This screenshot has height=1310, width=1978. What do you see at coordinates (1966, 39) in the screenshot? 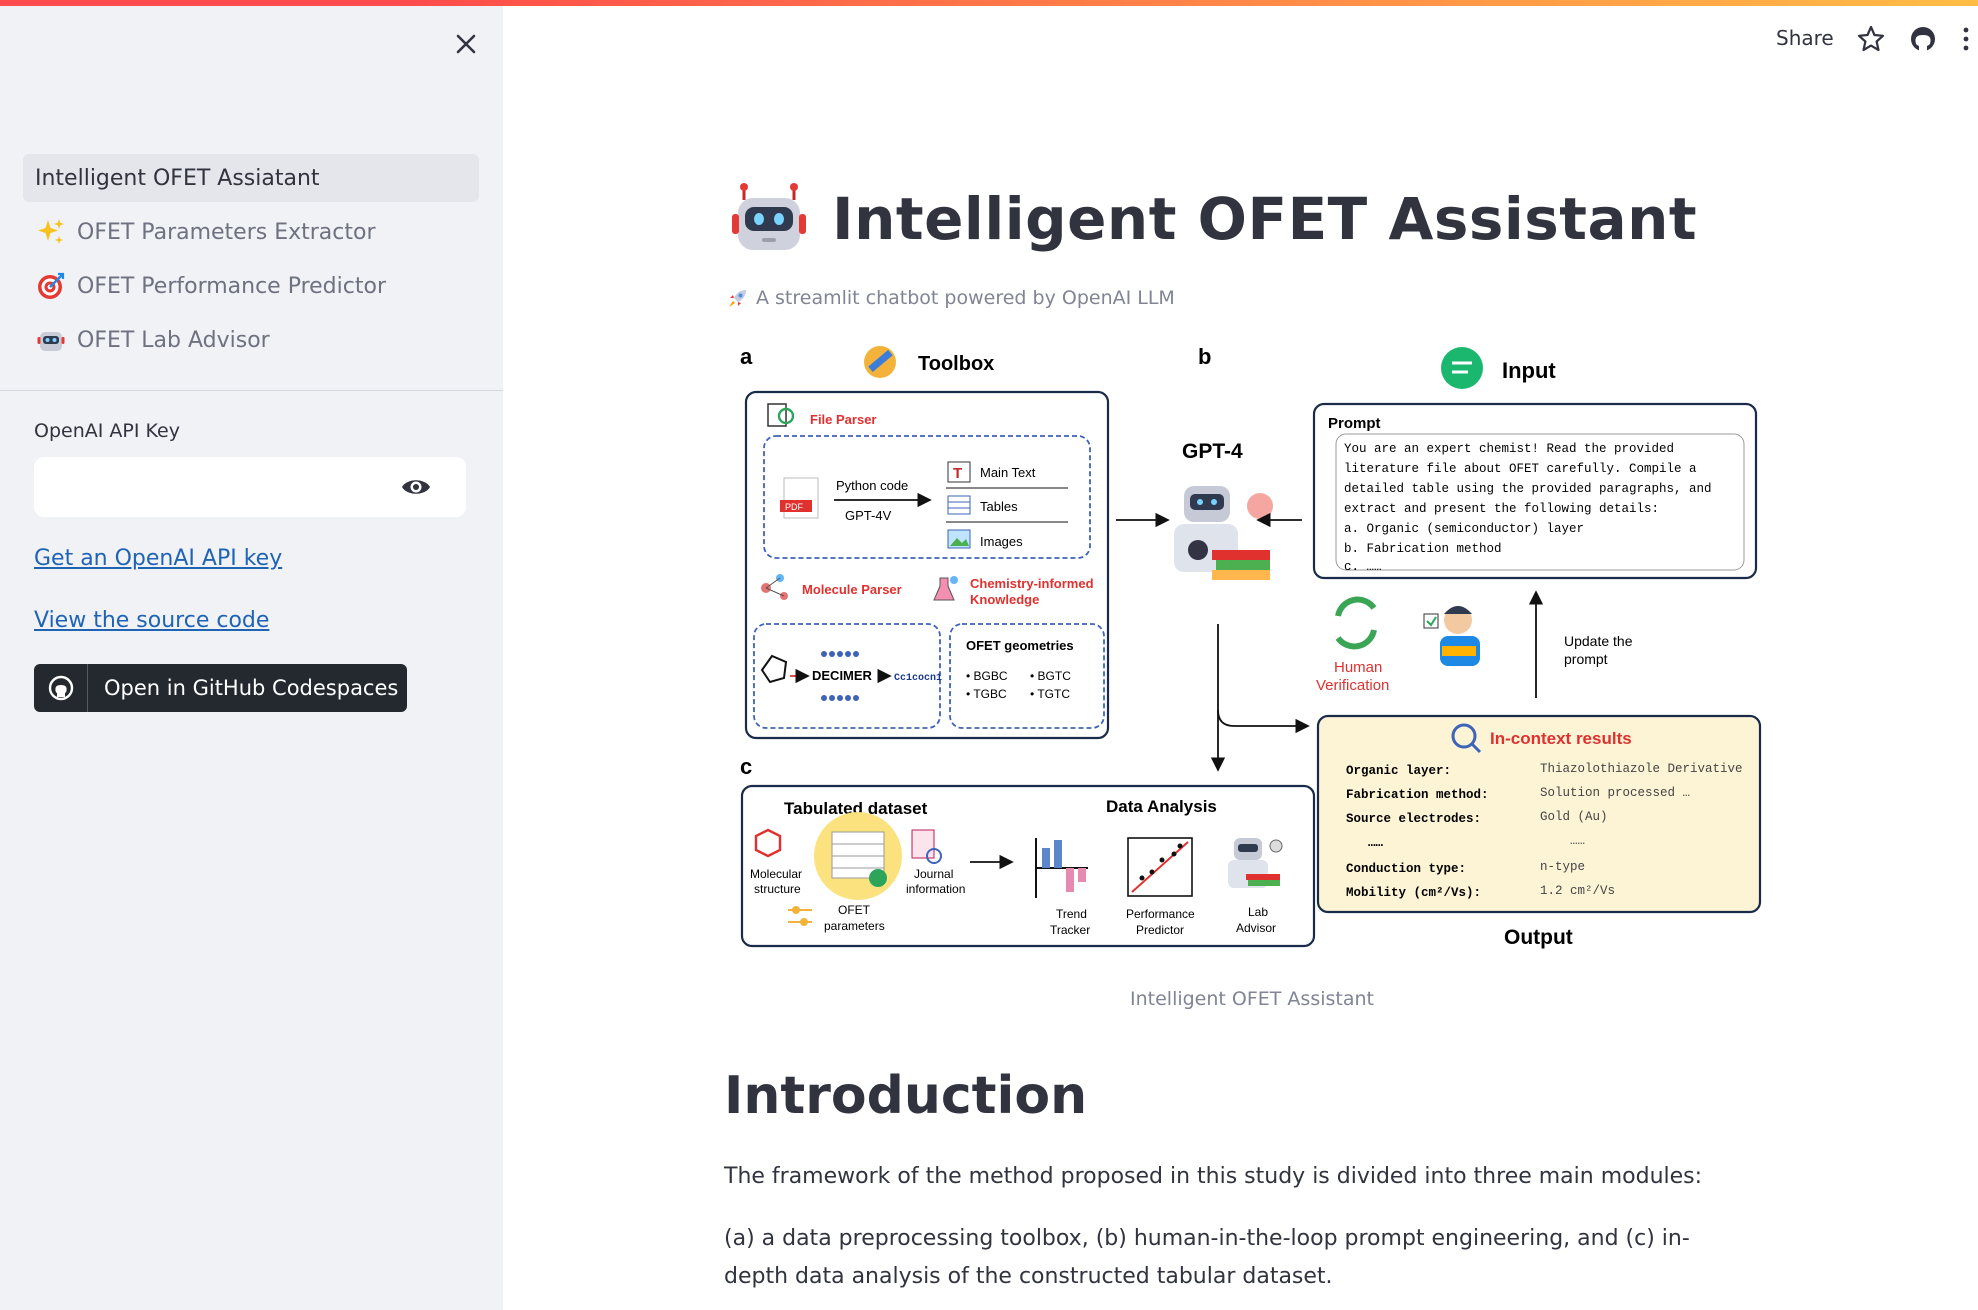
I see `more-menu-icon` at bounding box center [1966, 39].